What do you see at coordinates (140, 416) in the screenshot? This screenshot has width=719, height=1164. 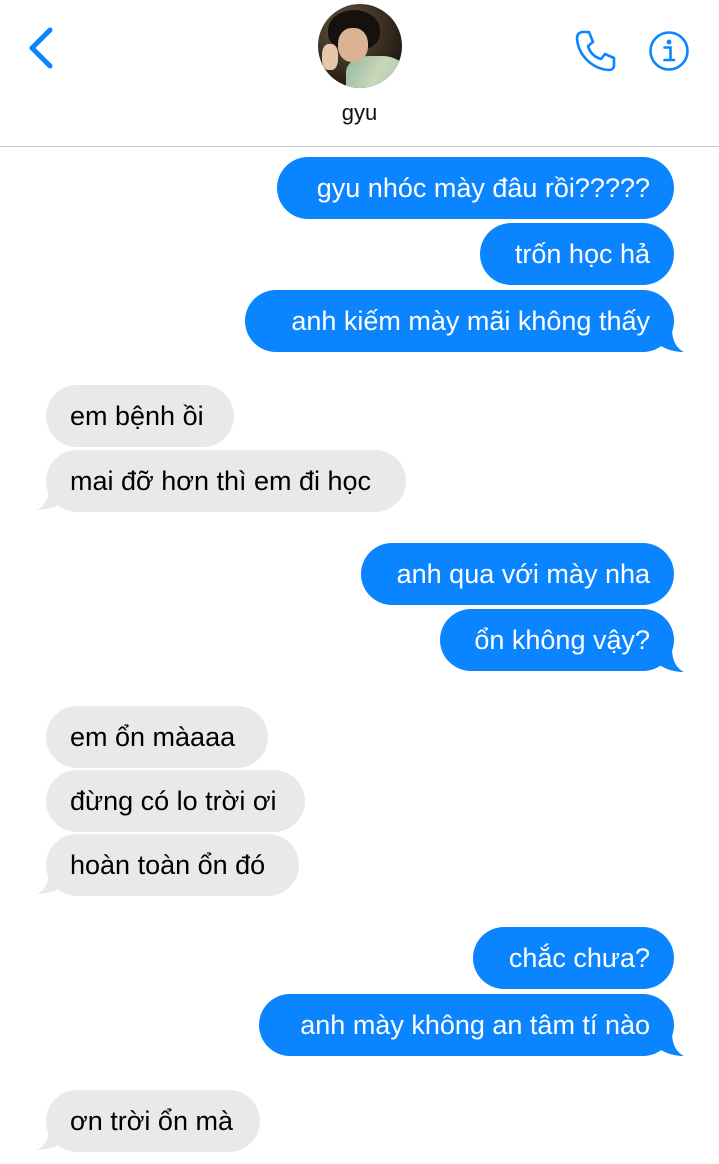 I see `message-received: em bệnh ồi` at bounding box center [140, 416].